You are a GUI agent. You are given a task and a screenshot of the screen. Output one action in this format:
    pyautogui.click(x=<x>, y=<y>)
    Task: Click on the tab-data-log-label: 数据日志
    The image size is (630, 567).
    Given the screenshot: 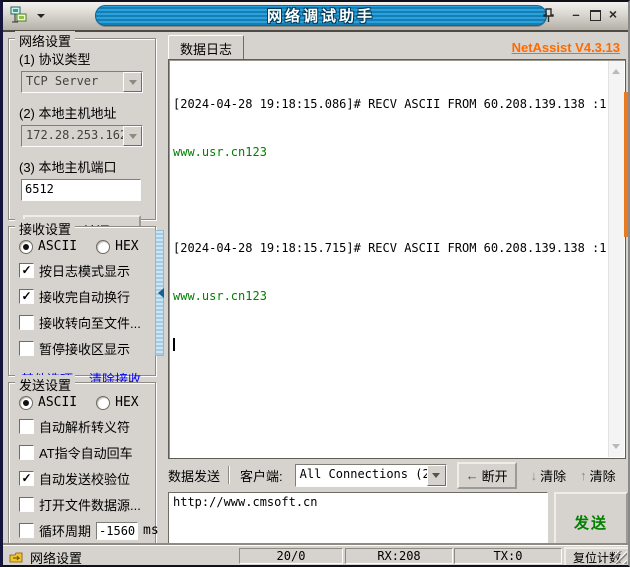 What is the action you would take?
    pyautogui.click(x=205, y=49)
    